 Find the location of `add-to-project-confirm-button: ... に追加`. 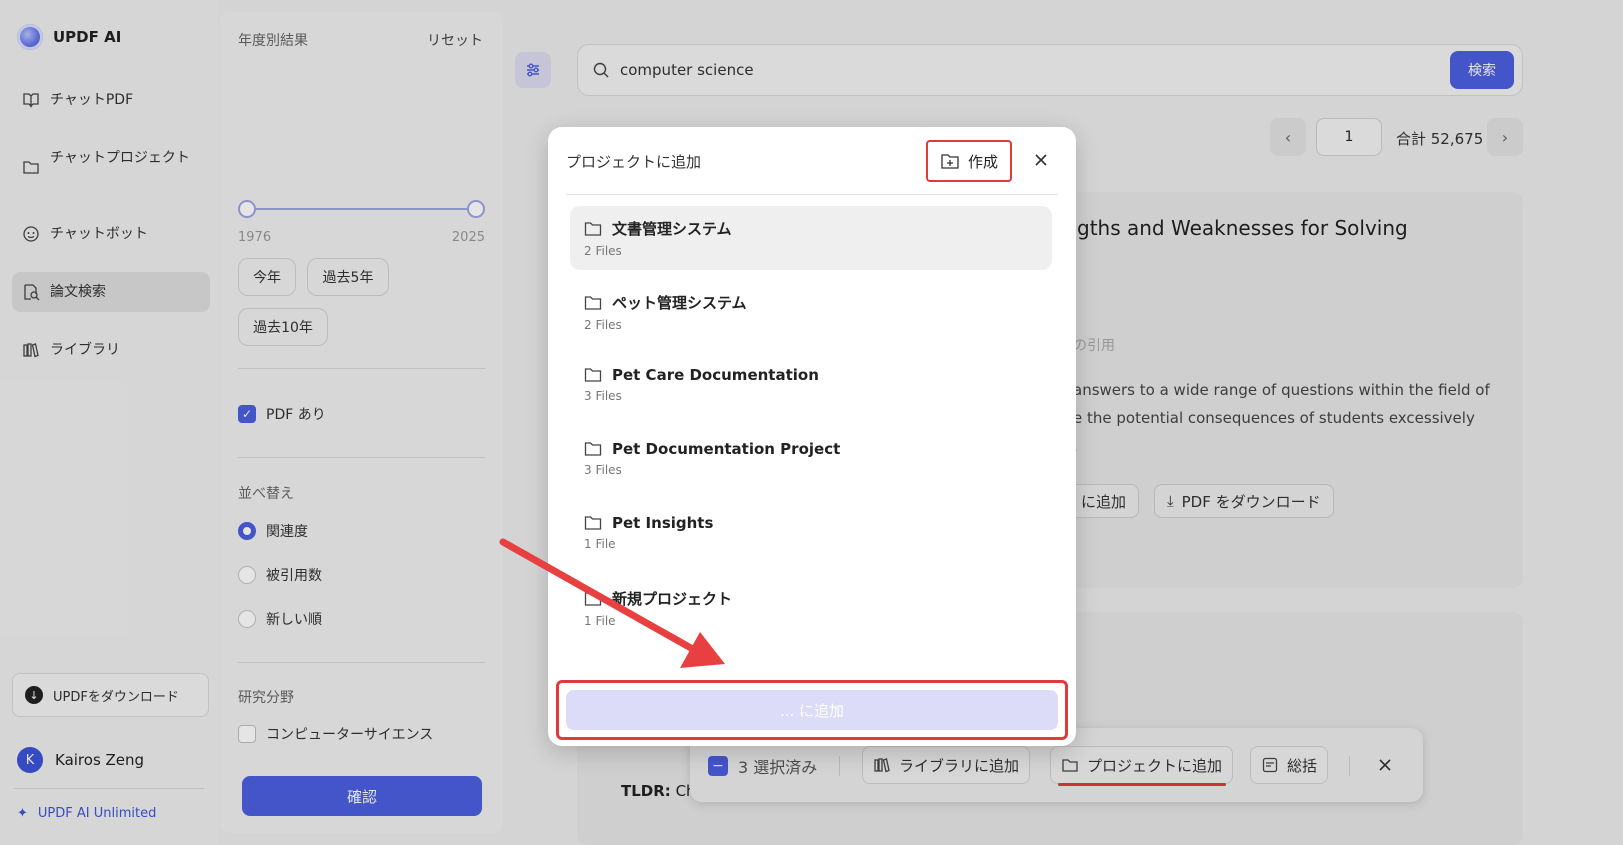

add-to-project-confirm-button: ... に追加 is located at coordinates (812, 710).